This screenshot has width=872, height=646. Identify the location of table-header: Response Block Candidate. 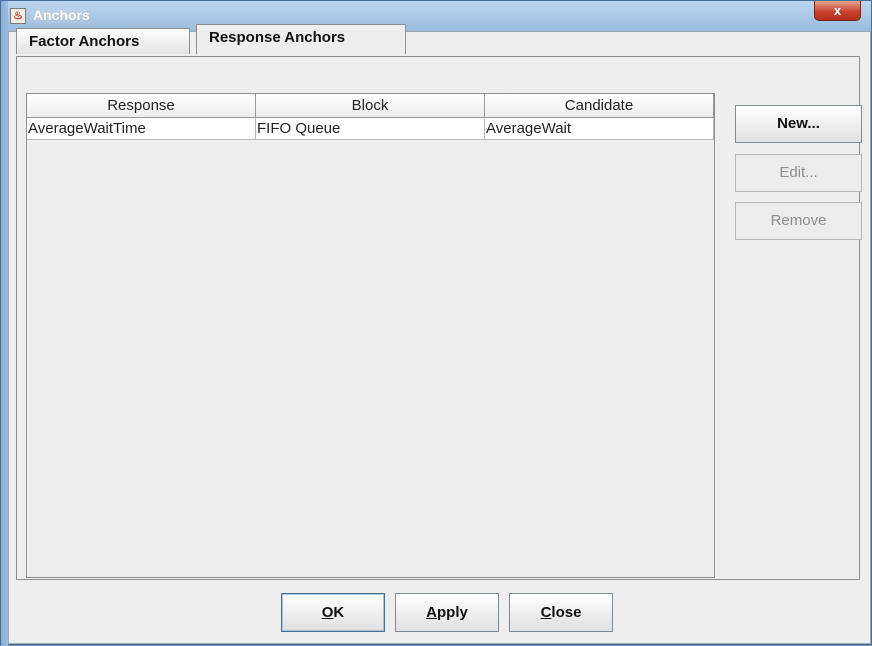
(370, 106).